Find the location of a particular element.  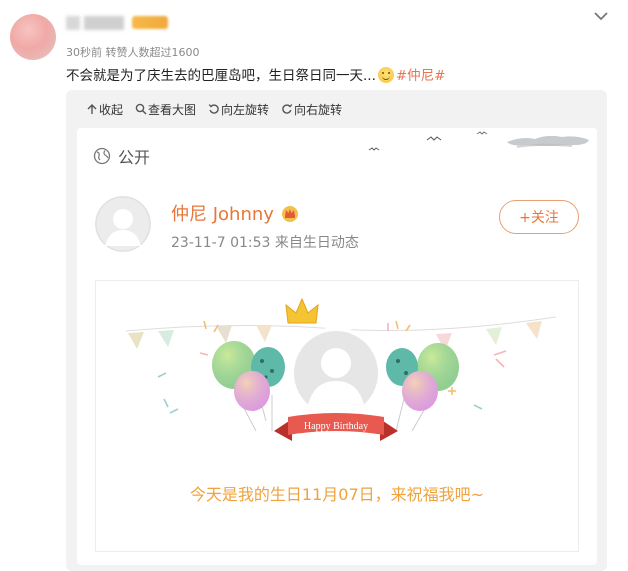

globe-icon is located at coordinates (102, 156).